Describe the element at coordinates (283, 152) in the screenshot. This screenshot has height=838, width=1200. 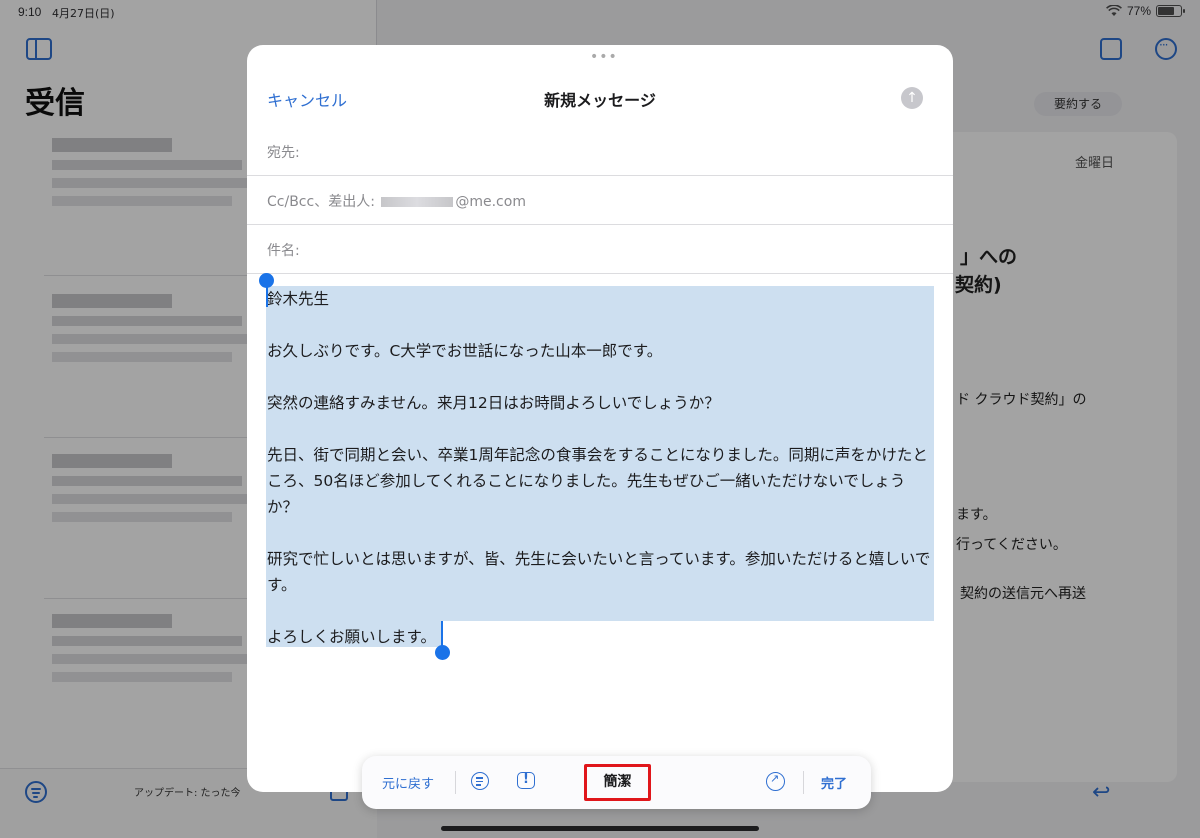
I see `to-field: 宛先:` at that location.